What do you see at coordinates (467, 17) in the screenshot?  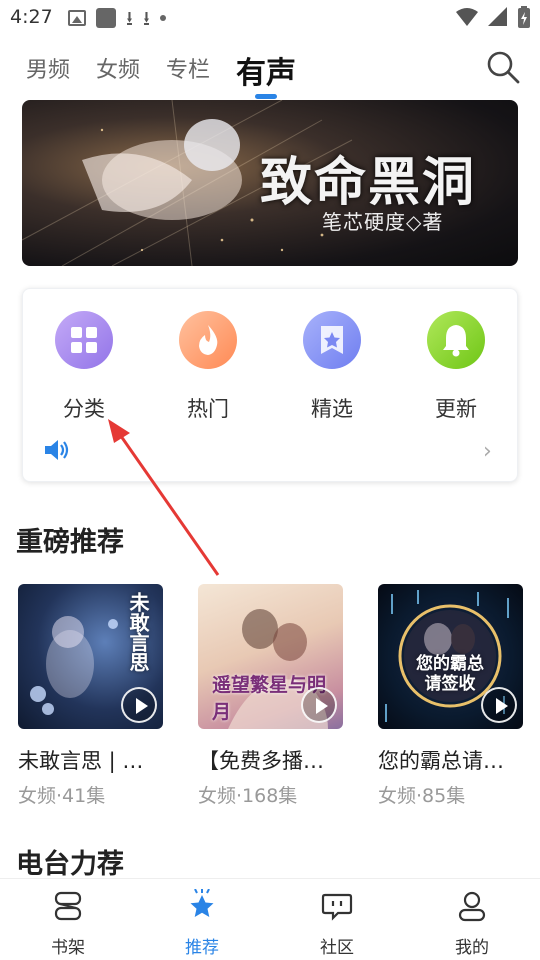 I see `wifi-icon` at bounding box center [467, 17].